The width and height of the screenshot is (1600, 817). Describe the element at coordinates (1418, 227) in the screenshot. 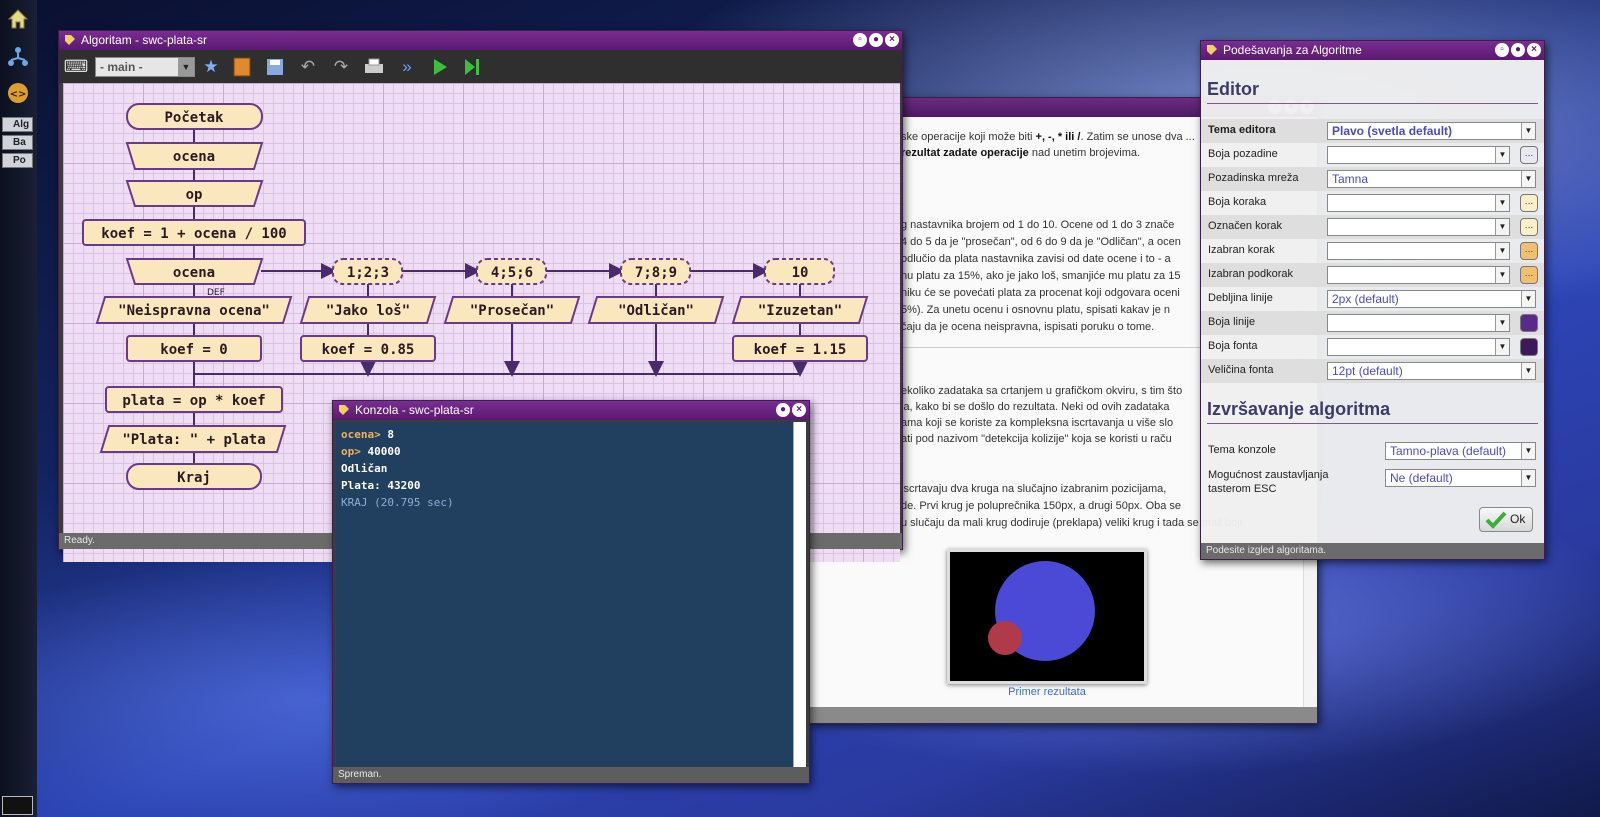

I see `marked-step-select: ▼` at that location.